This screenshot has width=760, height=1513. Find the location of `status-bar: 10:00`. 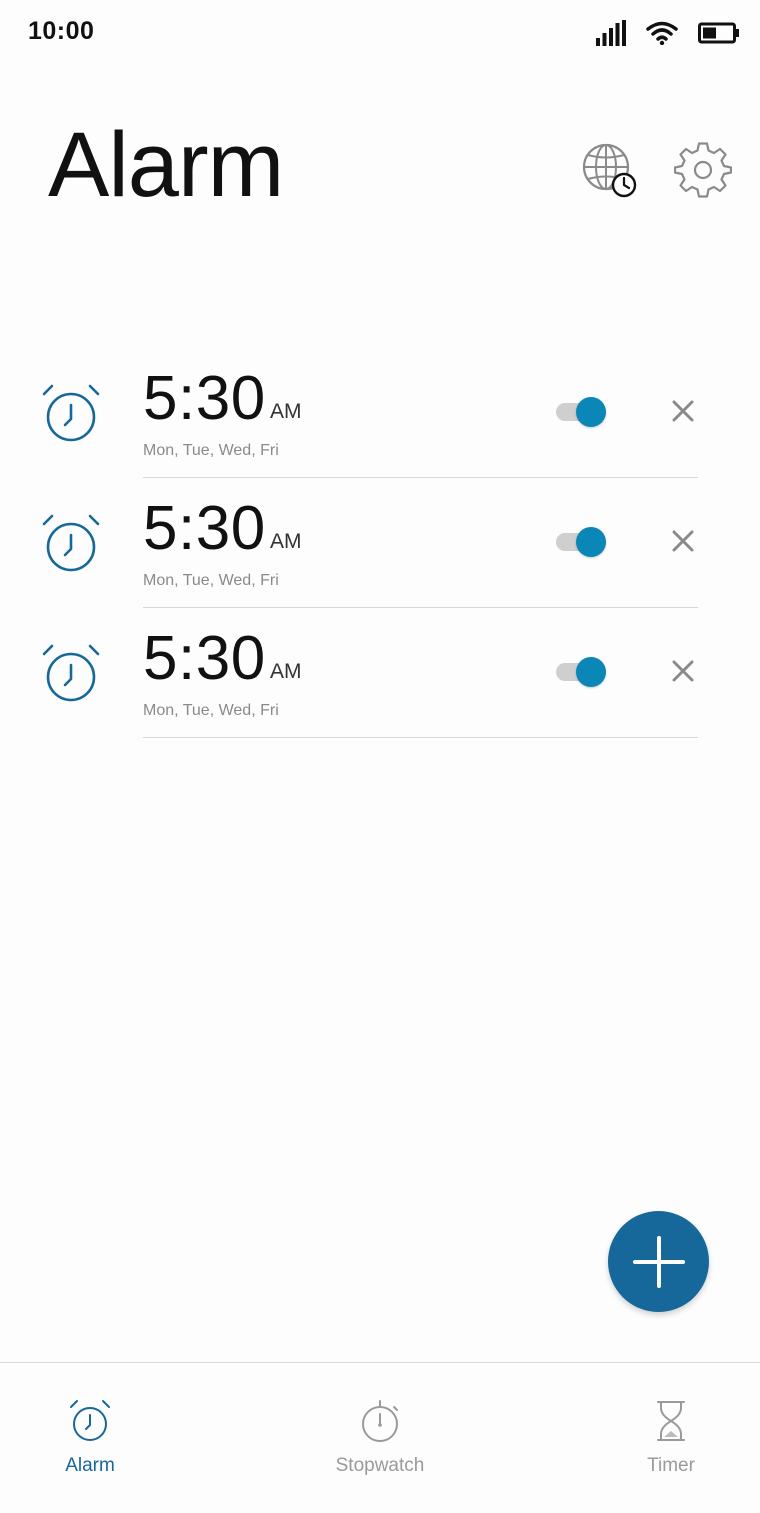

status-bar: 10:00 is located at coordinates (380, 33).